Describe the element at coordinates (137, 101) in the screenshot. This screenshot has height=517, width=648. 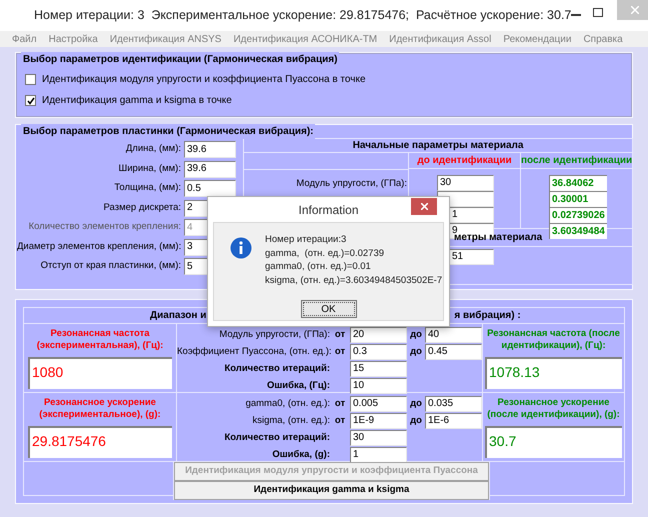
I see `checkbox-label: Идентификация gamma и ksigma в точке` at that location.